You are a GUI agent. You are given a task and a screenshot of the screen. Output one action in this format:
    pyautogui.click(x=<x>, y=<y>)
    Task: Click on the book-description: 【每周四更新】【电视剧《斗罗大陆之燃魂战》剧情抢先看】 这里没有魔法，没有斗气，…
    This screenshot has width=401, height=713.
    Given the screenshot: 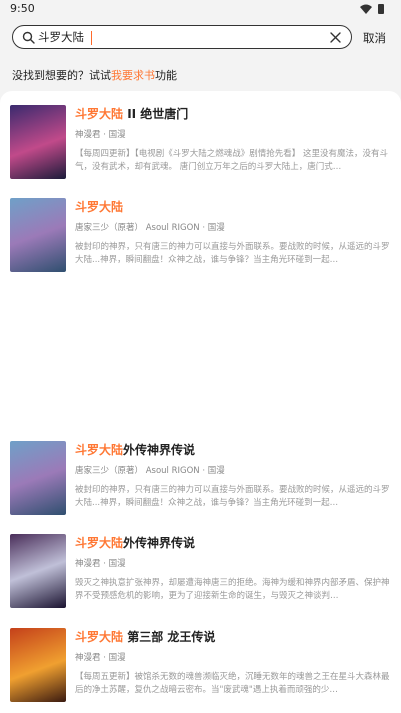 What is the action you would take?
    pyautogui.click(x=231, y=160)
    